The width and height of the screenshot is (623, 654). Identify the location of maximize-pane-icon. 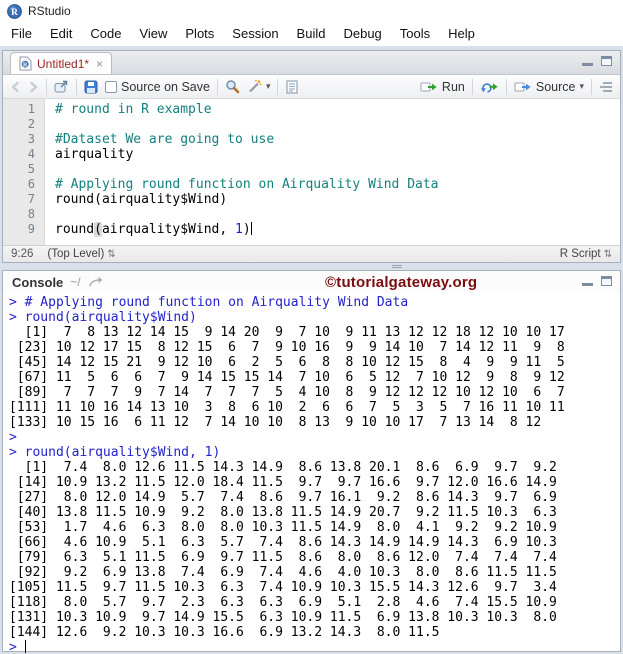
(606, 61).